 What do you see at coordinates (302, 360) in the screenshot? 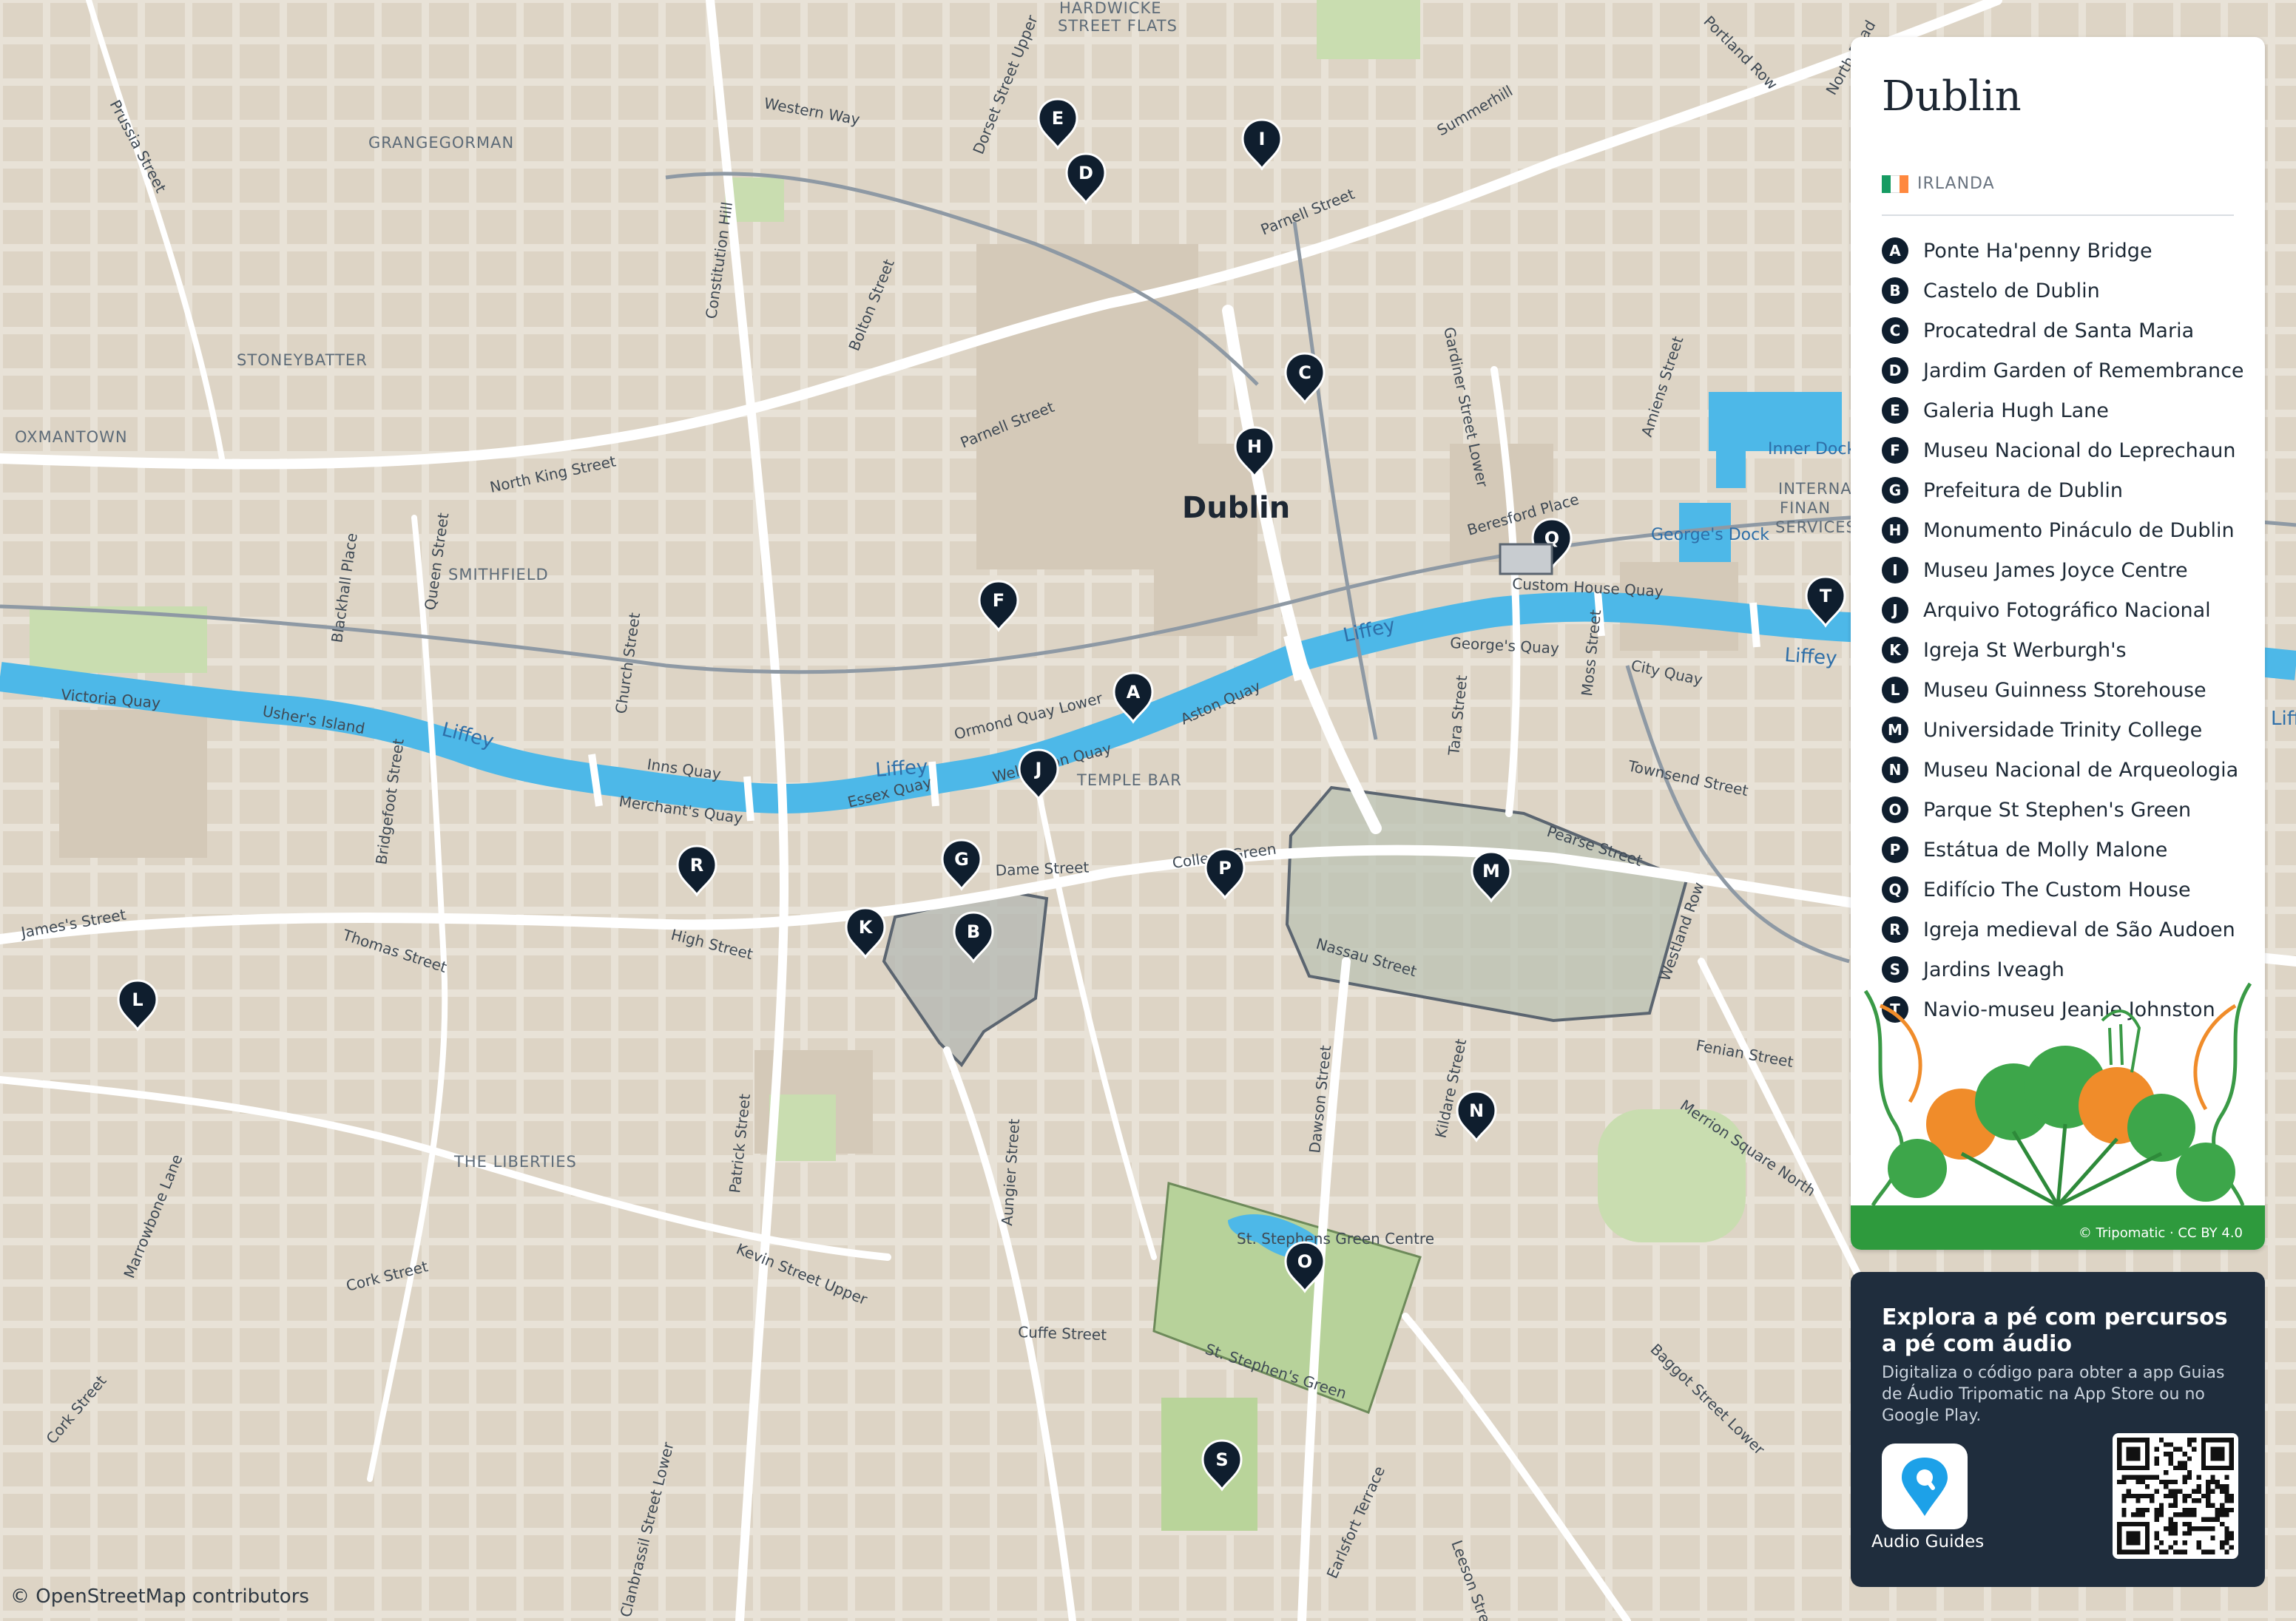
I see `district-label: STONEYBATTER` at bounding box center [302, 360].